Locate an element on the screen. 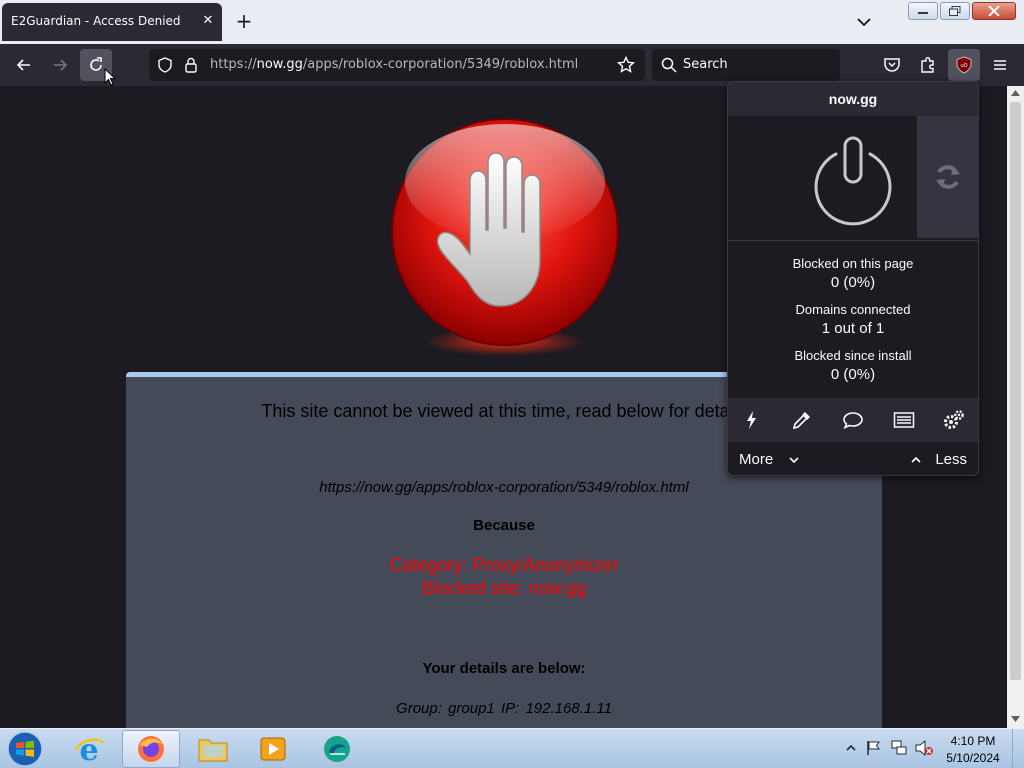 The width and height of the screenshot is (1024, 768). tab-title: E2Guardian - Access Denied is located at coordinates (96, 21).